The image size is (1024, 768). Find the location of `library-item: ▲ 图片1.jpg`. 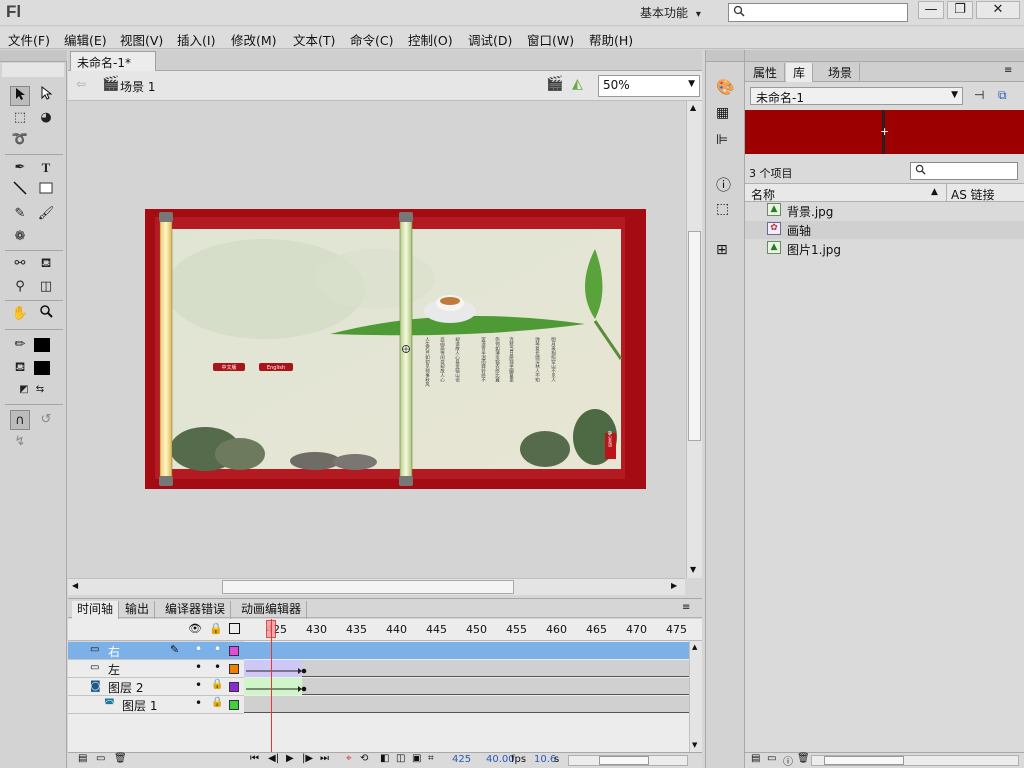

library-item: ▲ 图片1.jpg is located at coordinates (884, 249).